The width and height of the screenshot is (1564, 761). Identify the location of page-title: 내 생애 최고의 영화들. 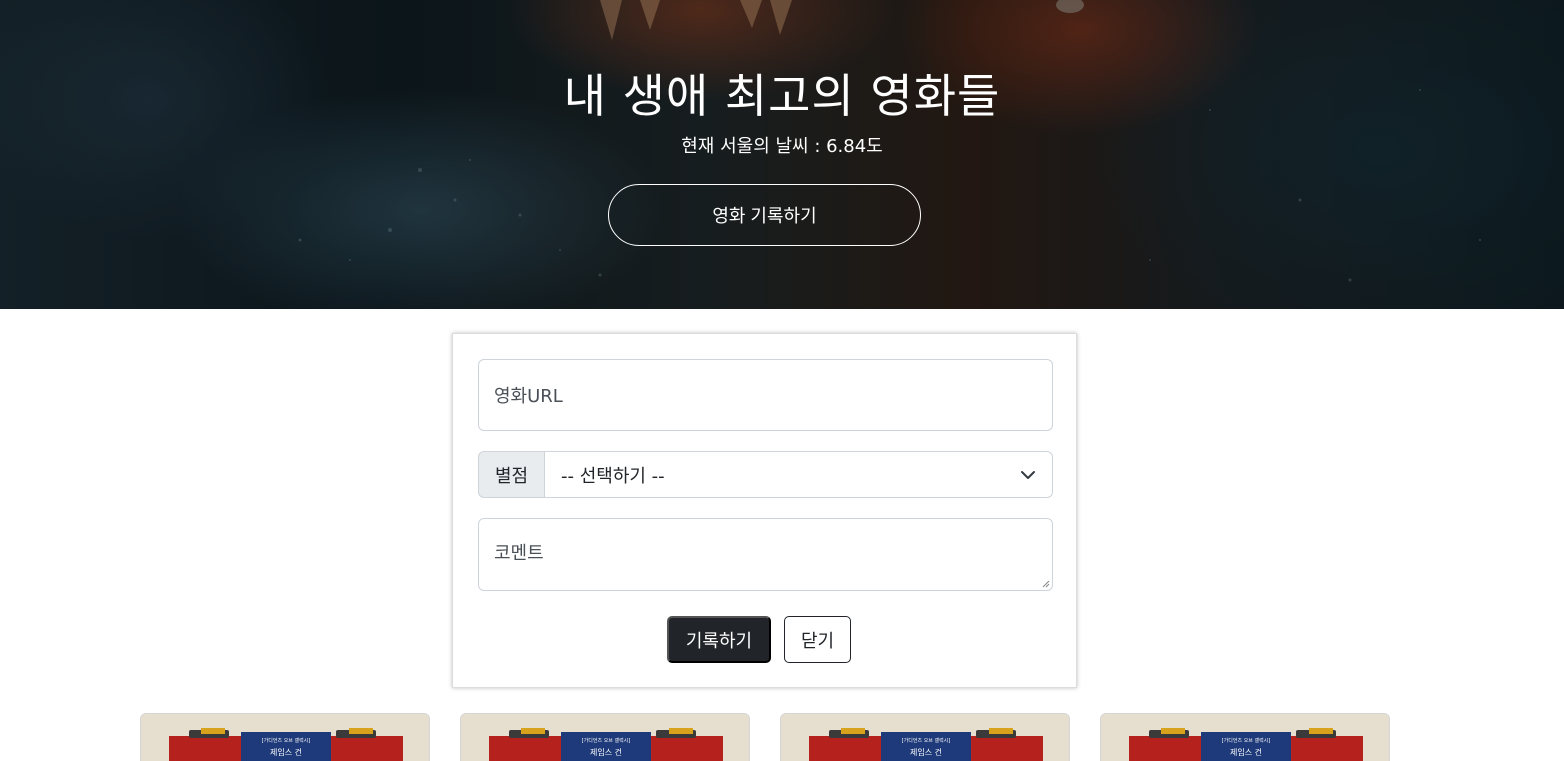
(782, 96).